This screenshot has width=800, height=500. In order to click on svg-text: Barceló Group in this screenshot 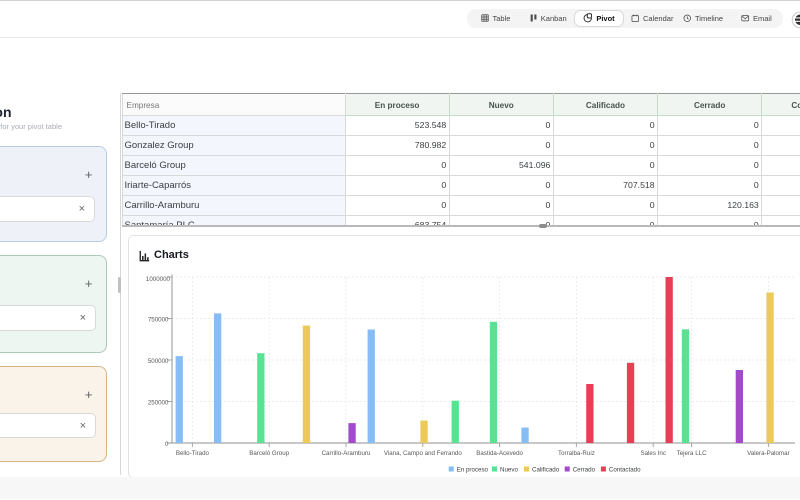, I will do `click(269, 453)`.